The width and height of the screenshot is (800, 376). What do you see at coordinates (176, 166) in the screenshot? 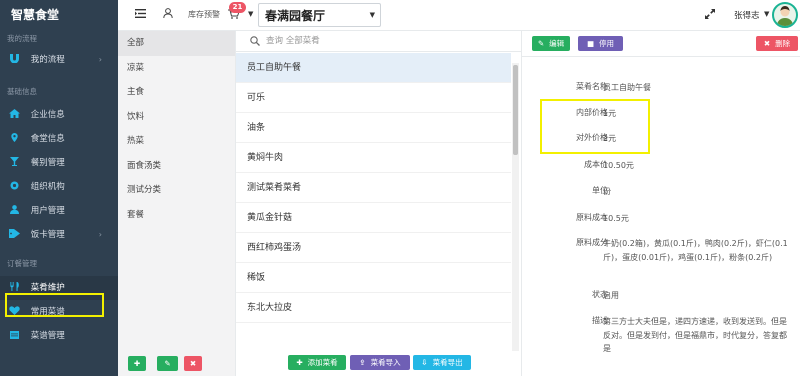
I see `category-item: 面食汤类` at bounding box center [176, 166].